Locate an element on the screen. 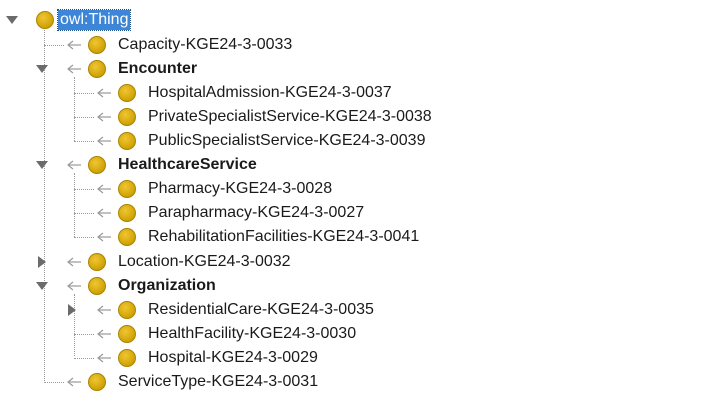  tree-node-hospital-admission: HospitalAdmission-KGE24-3-0037 is located at coordinates (356, 93).